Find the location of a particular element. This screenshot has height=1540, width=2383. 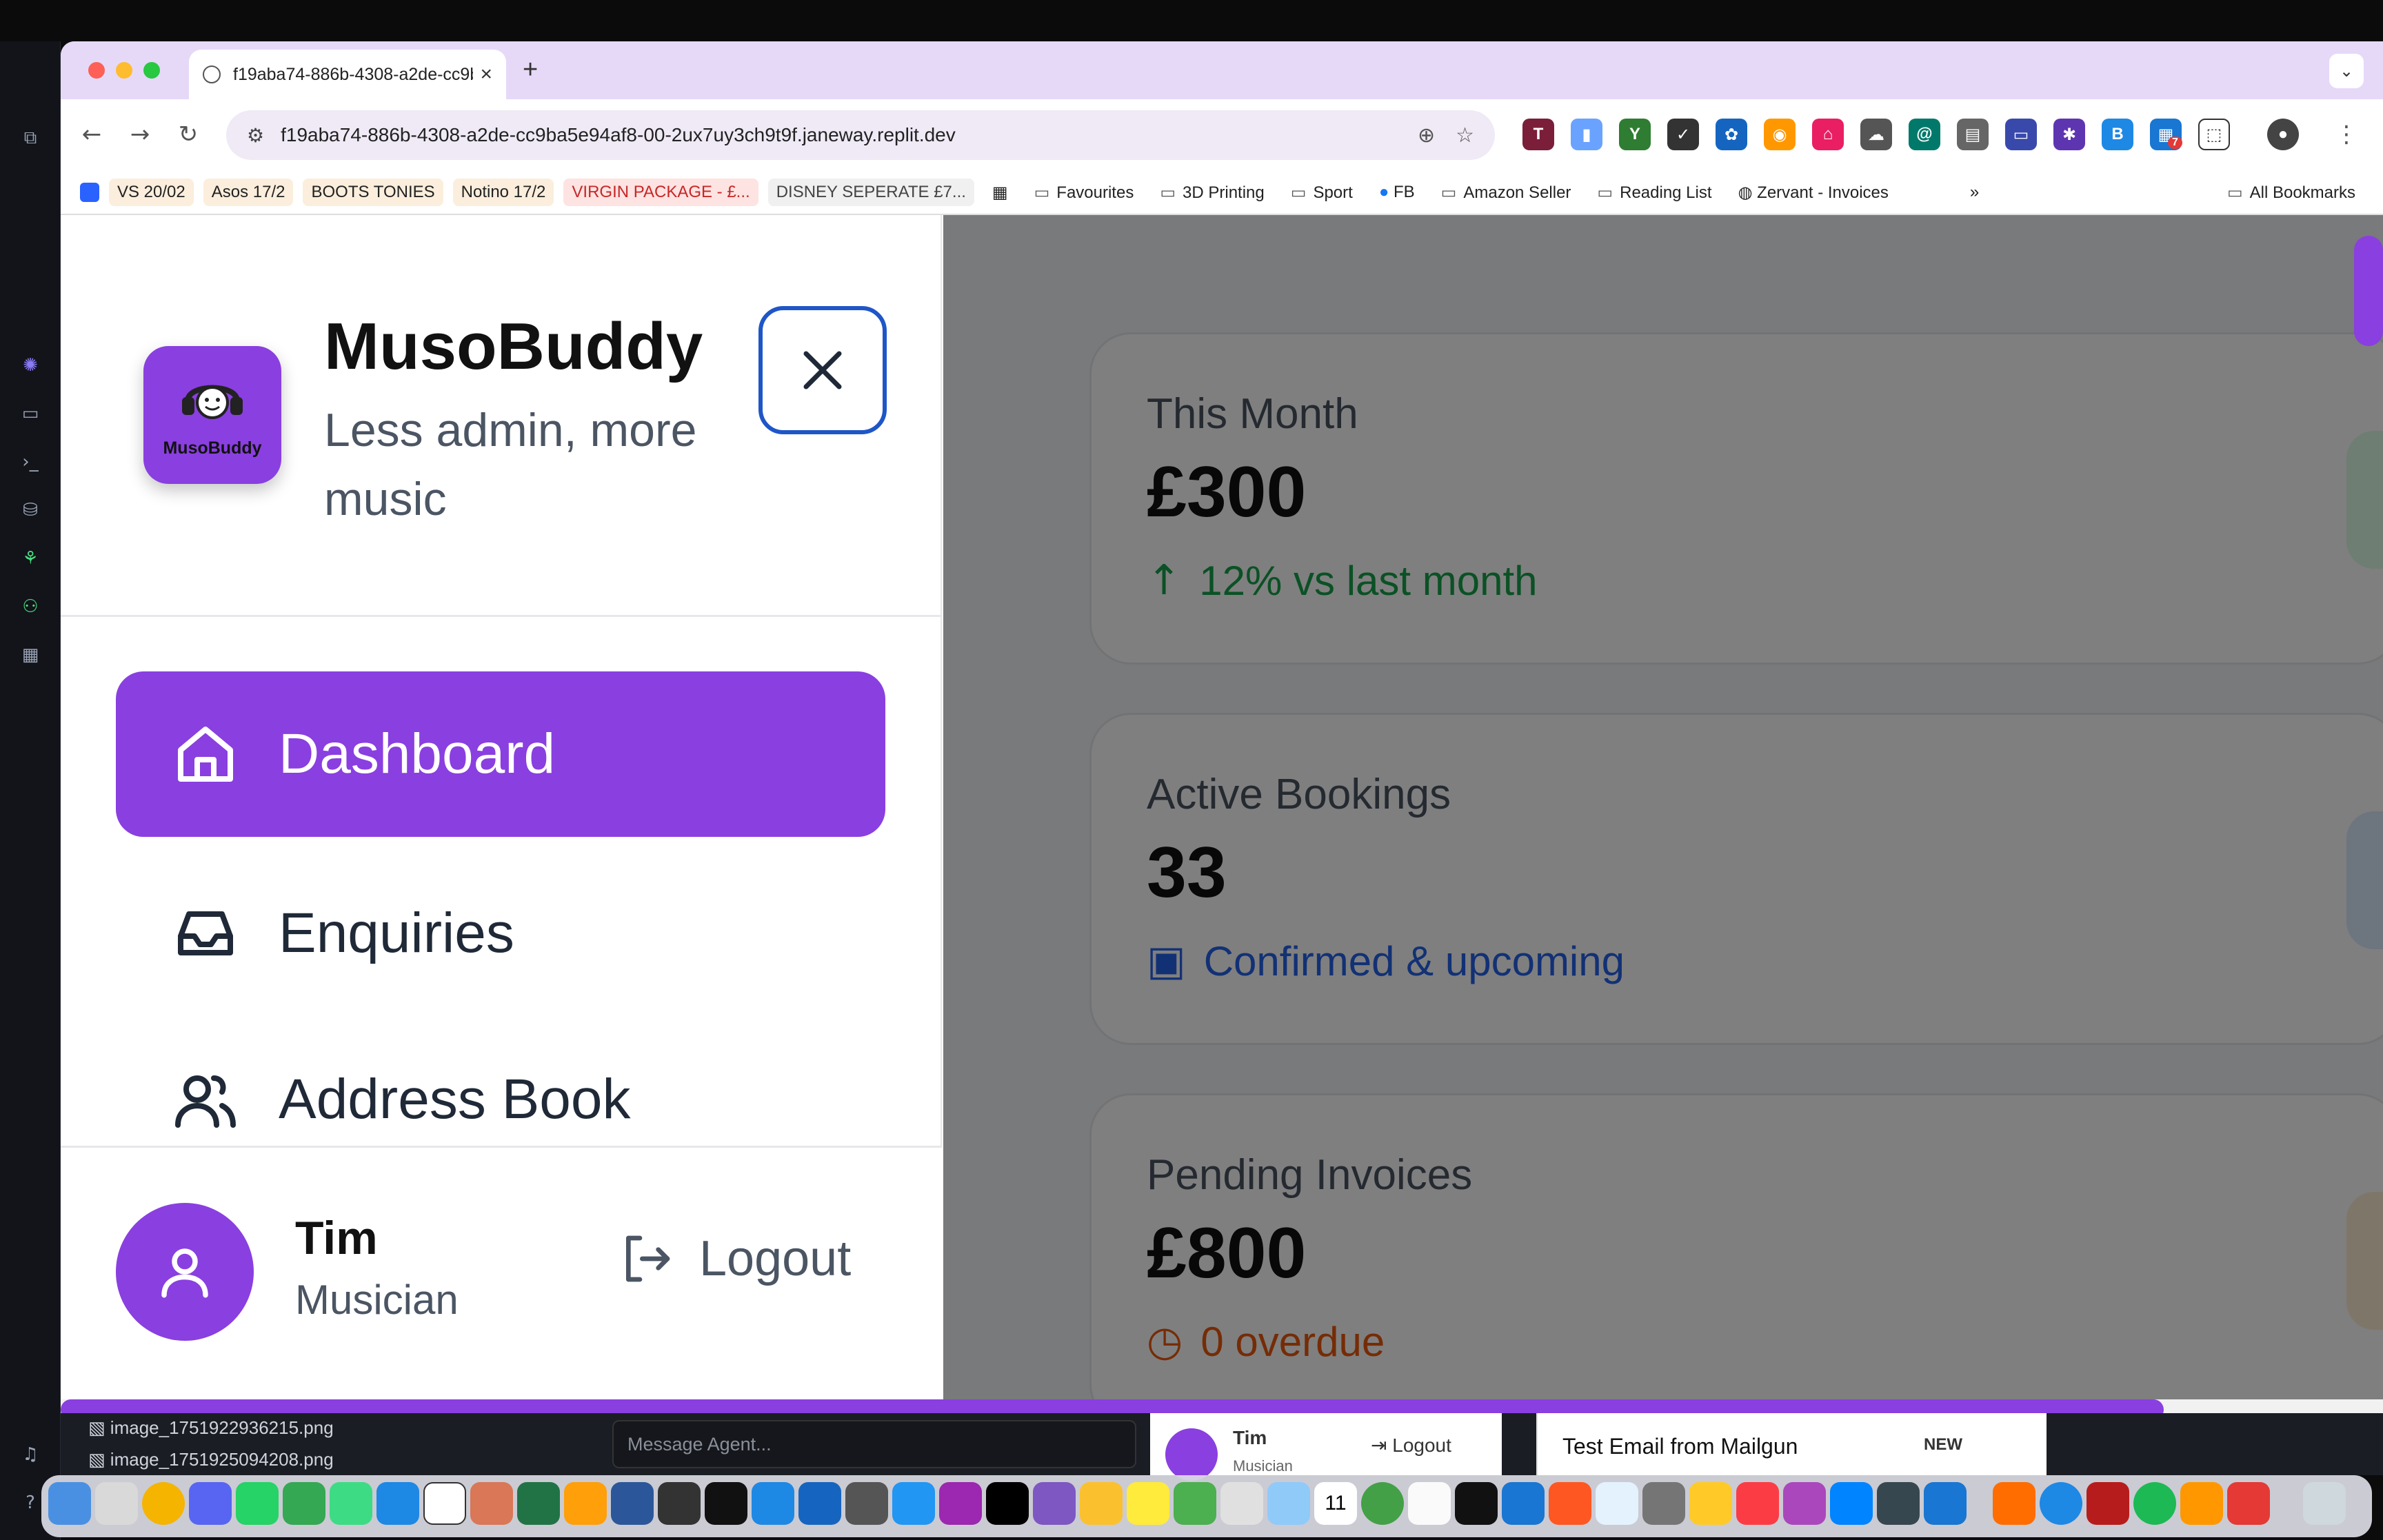

spotify-icon is located at coordinates (2154, 1504).